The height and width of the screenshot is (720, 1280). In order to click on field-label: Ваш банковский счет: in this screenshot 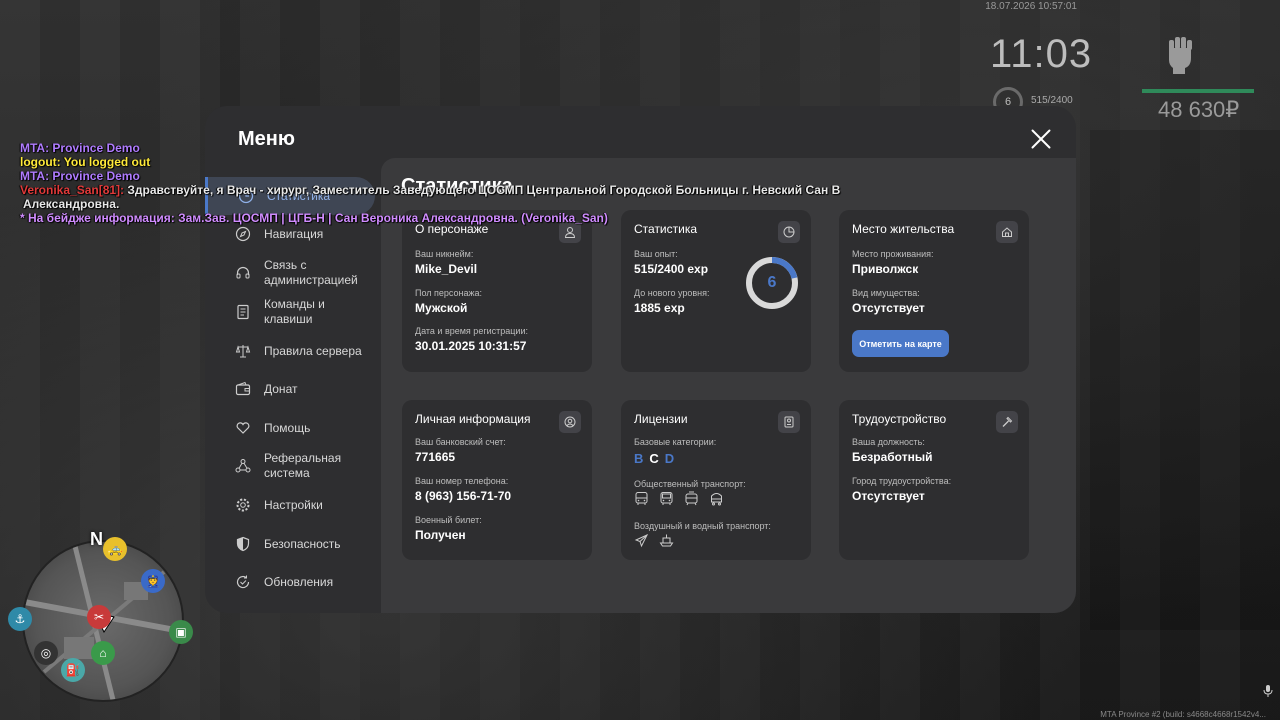, I will do `click(460, 442)`.